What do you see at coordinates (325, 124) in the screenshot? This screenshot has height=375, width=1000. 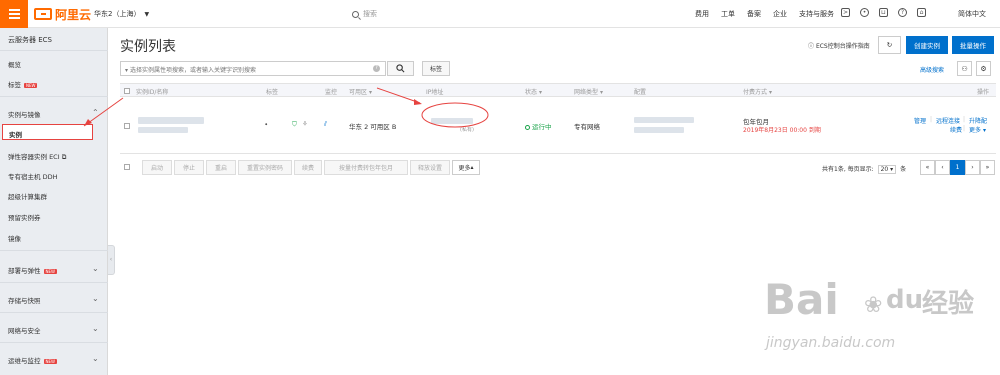 I see `monitor-chart-icon: ⫽` at bounding box center [325, 124].